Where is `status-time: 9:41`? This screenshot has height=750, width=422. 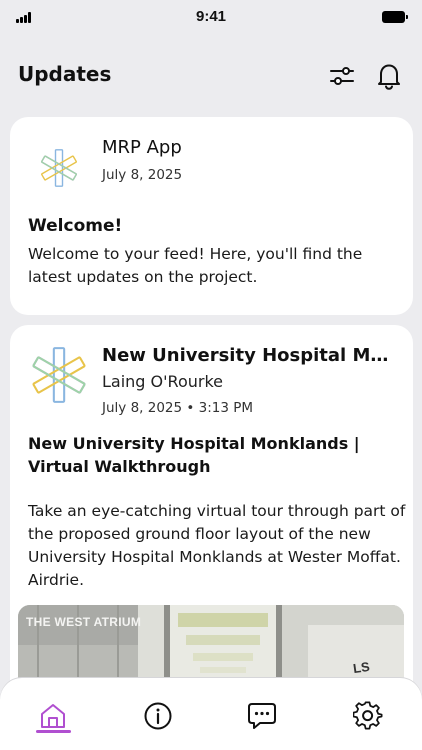
status-time: 9:41 is located at coordinates (211, 16).